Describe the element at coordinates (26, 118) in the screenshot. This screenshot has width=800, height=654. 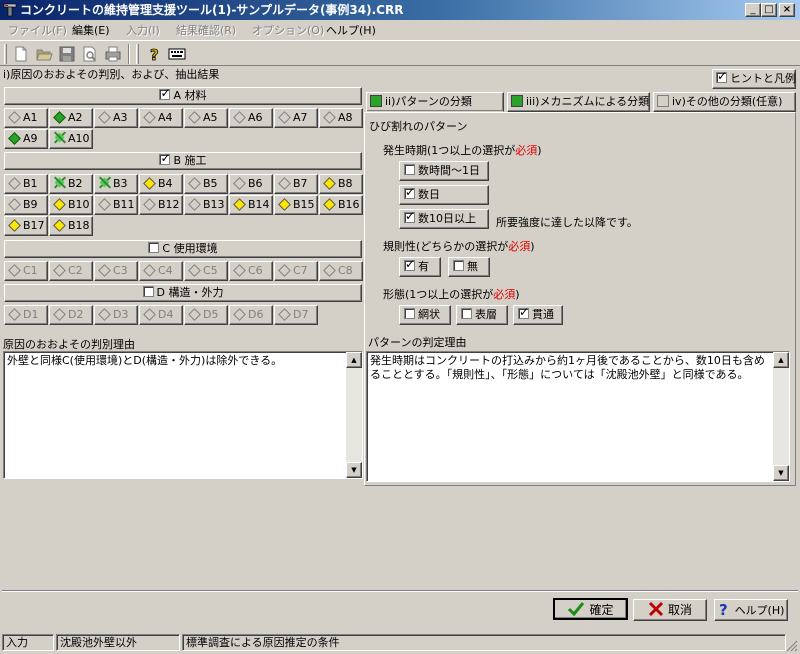
I see `cause-item-a1: A1` at that location.